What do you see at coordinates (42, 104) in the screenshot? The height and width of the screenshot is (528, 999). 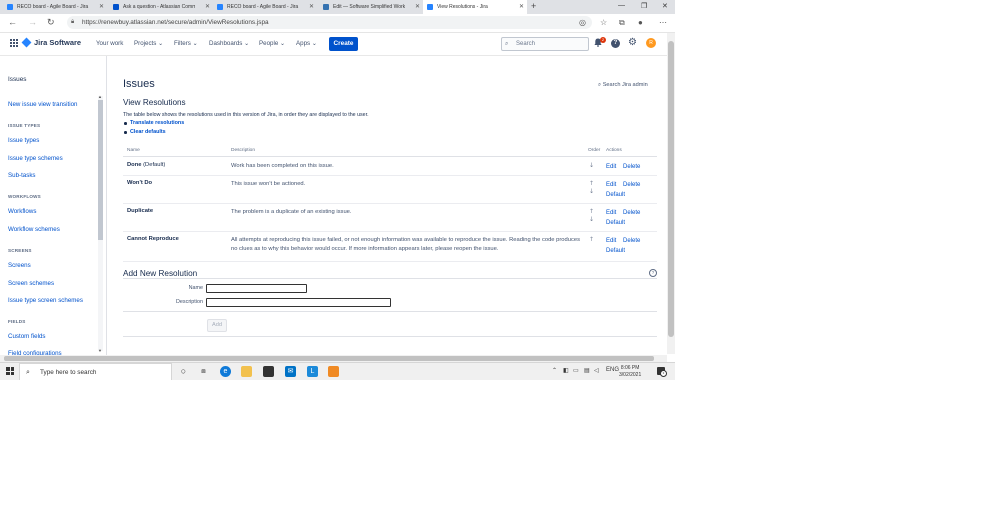 I see `sidebar-link: New issue view transition` at bounding box center [42, 104].